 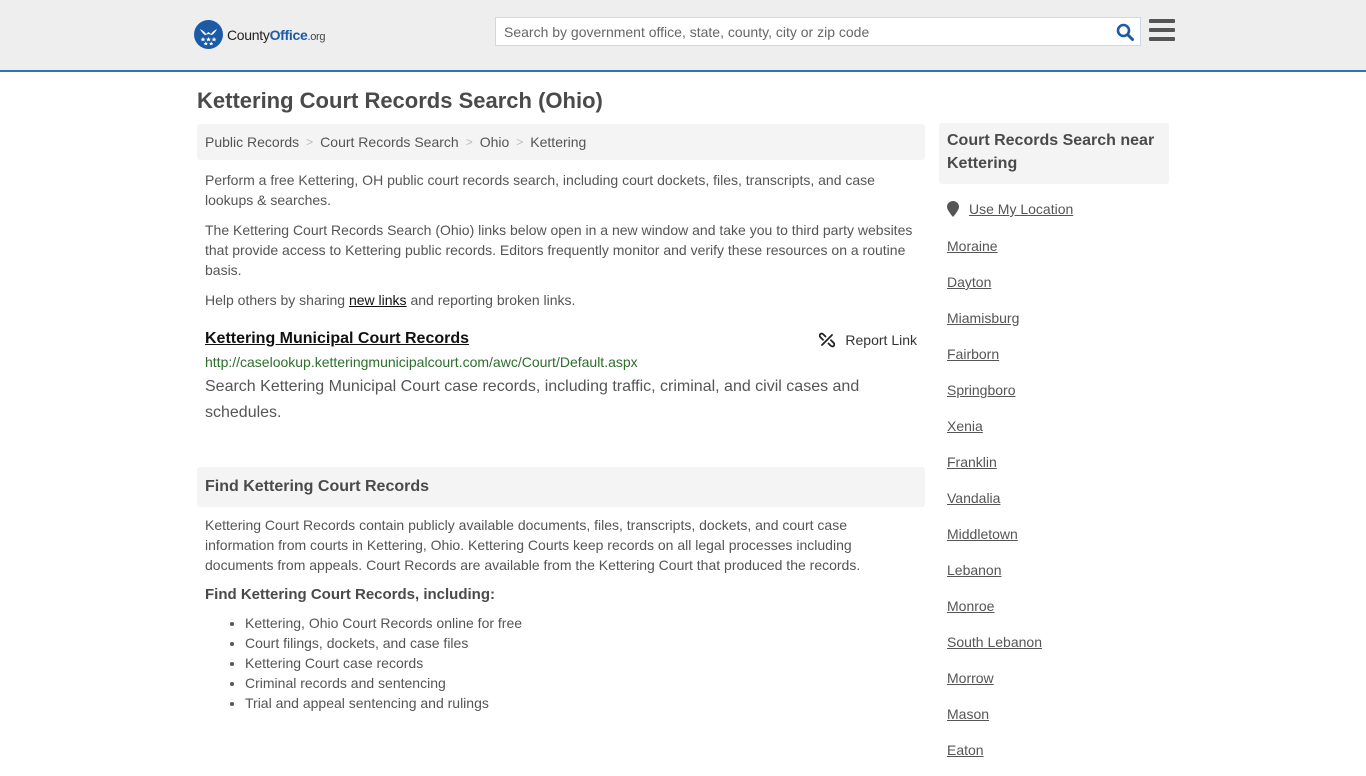 I want to click on nearby-link: Miamisburg, so click(x=994, y=326).